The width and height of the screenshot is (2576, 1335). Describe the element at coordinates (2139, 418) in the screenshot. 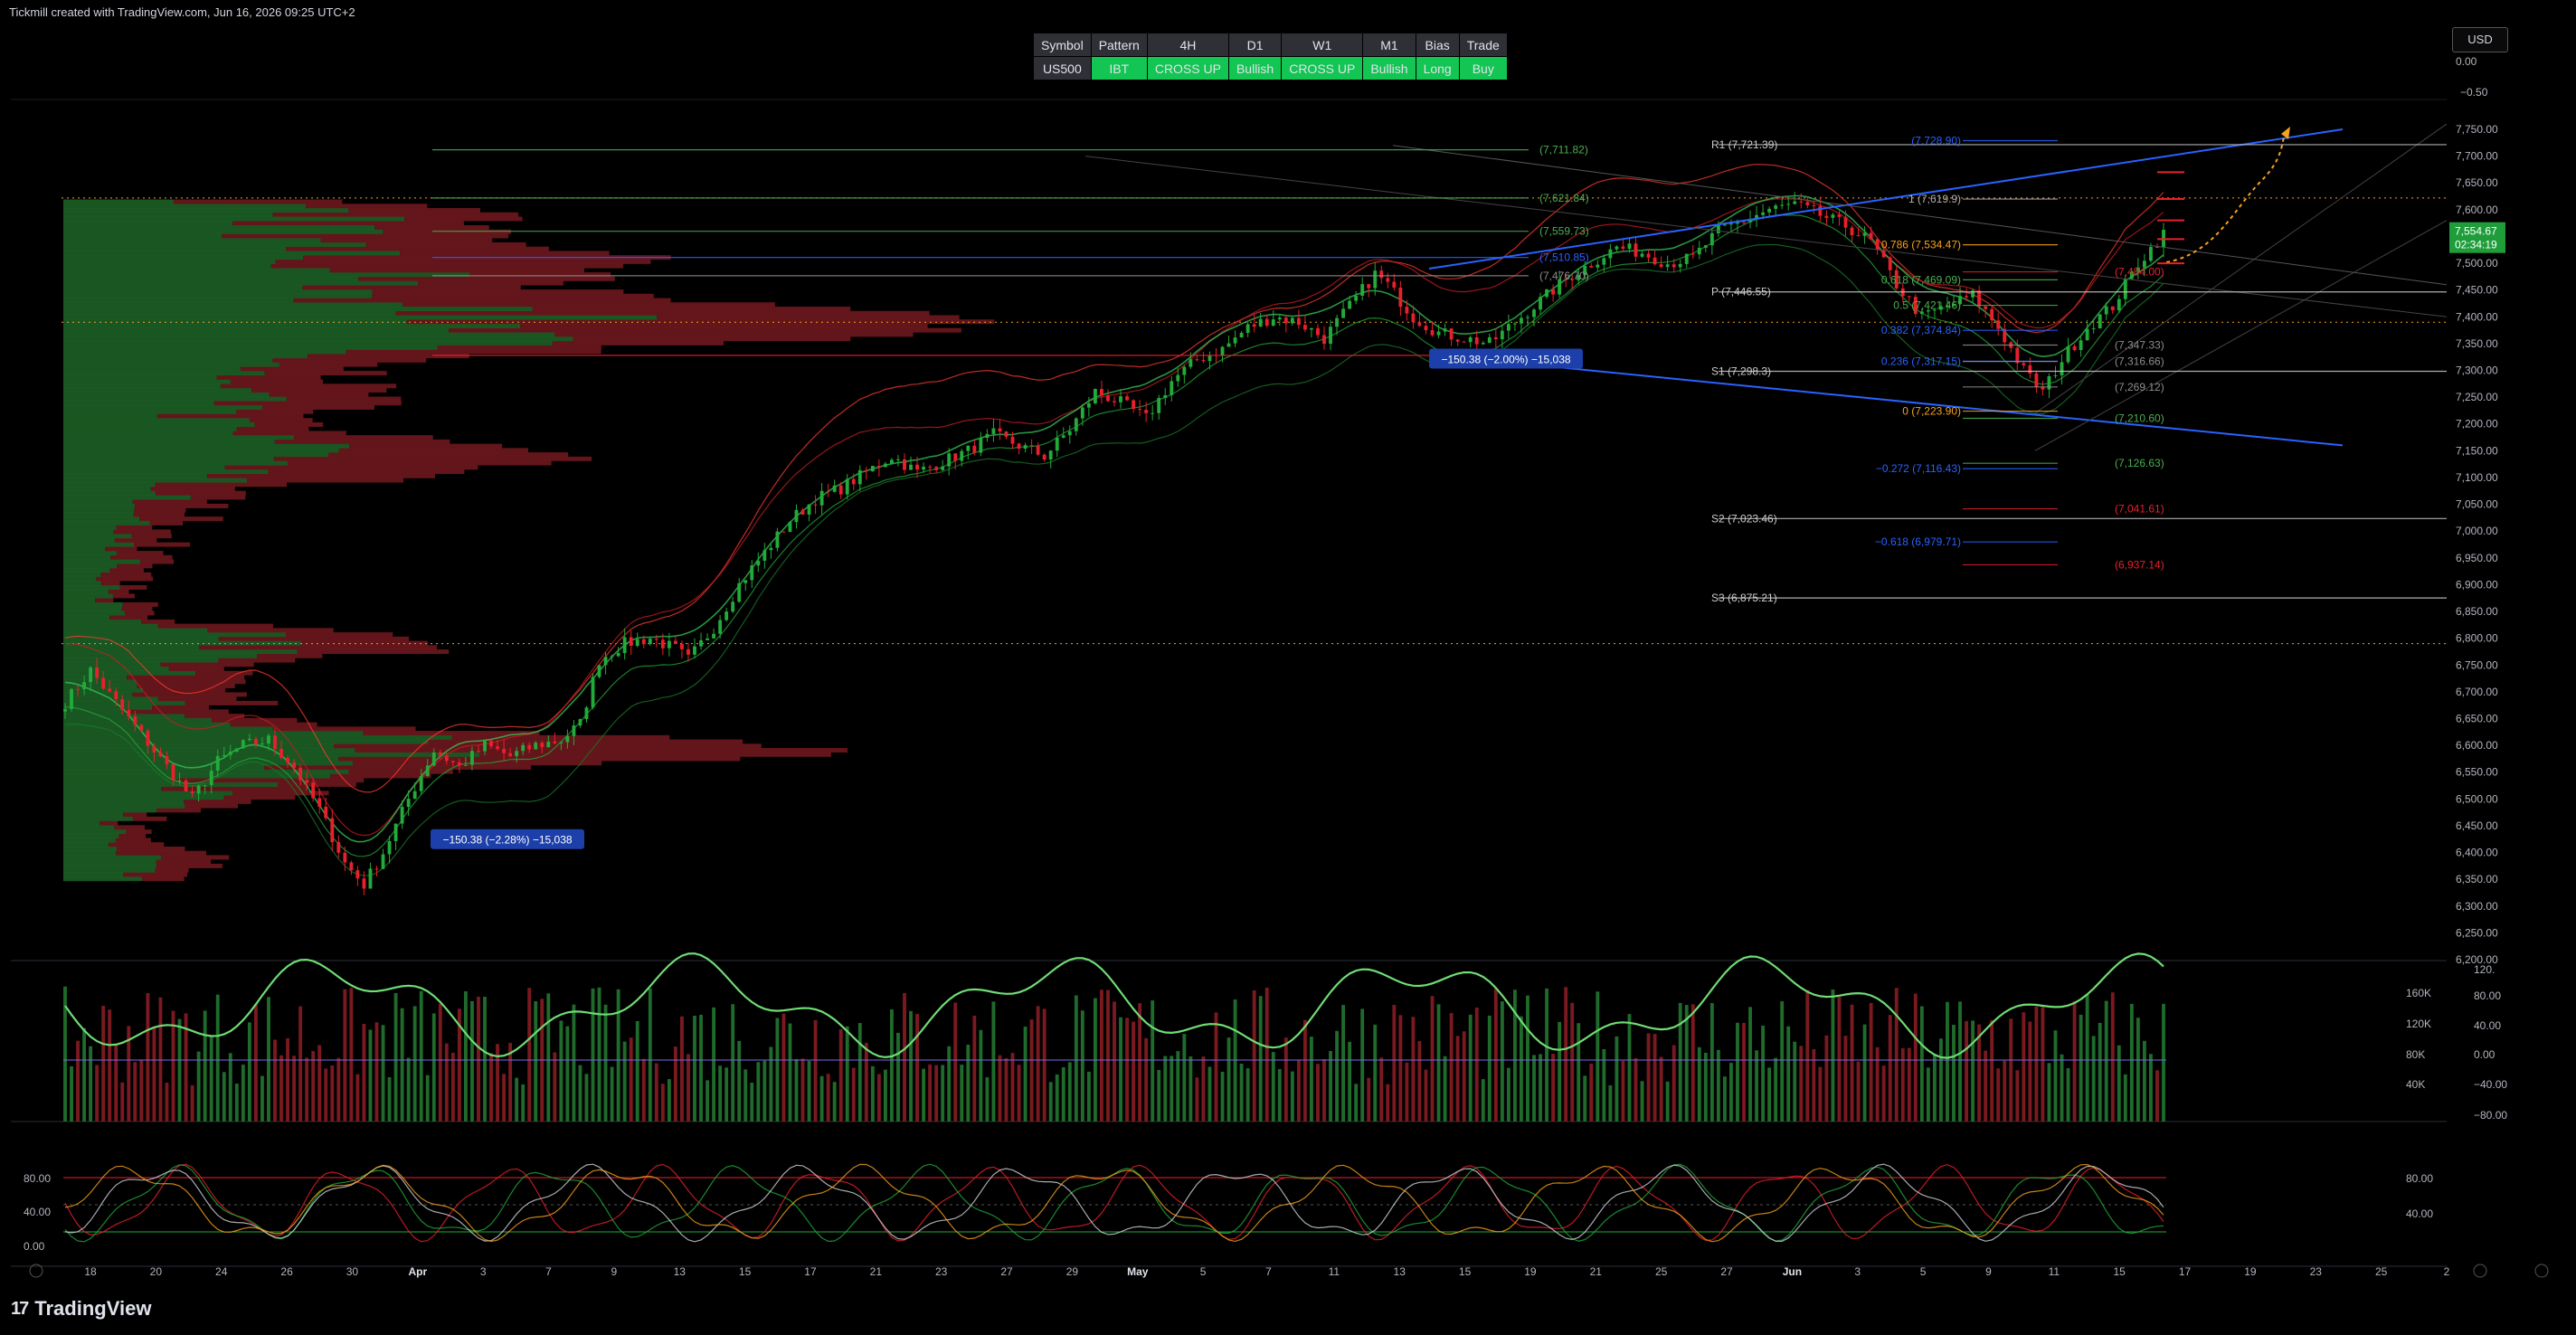

I see `price-level-label: (7,210.60)` at that location.